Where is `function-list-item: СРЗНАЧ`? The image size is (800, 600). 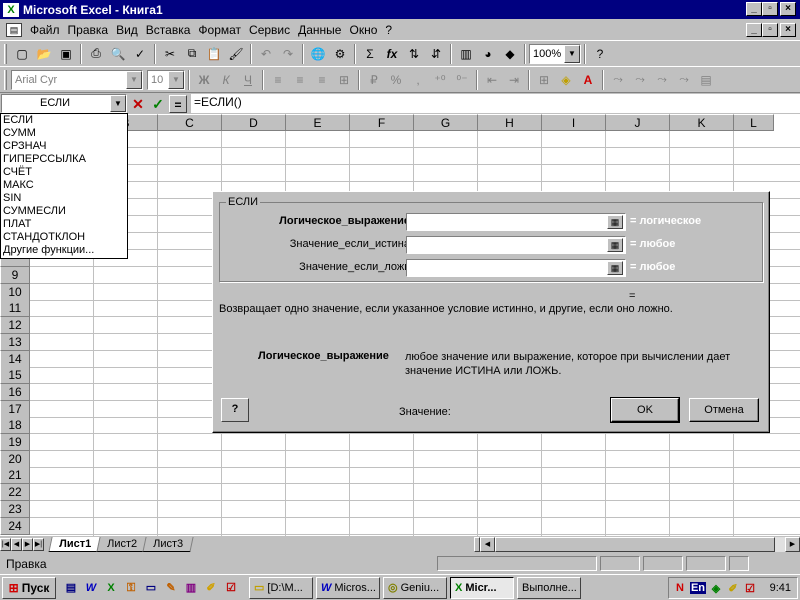 function-list-item: СРЗНАЧ is located at coordinates (64, 146).